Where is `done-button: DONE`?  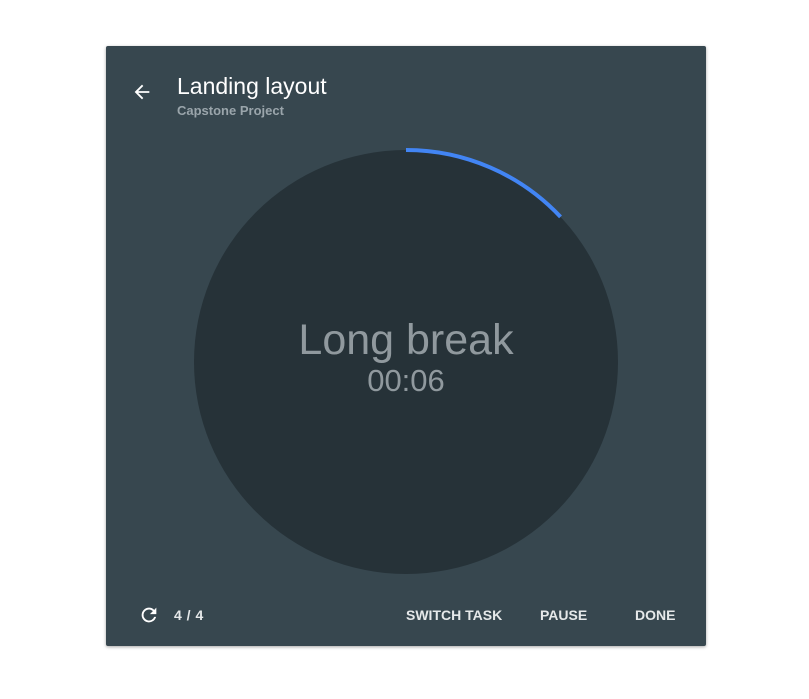 done-button: DONE is located at coordinates (655, 615).